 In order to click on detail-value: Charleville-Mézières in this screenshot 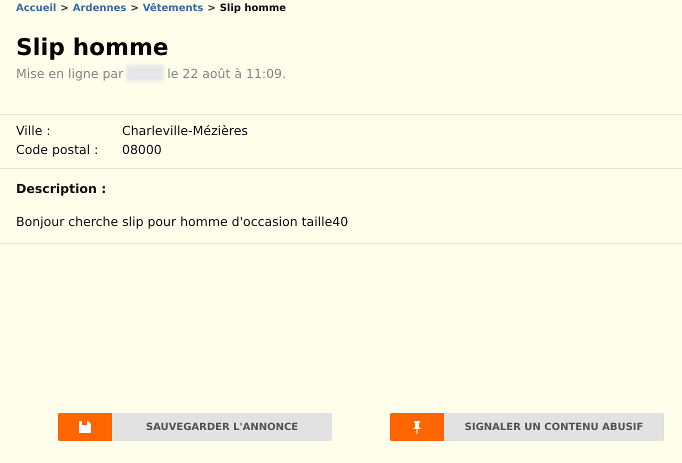, I will do `click(185, 130)`.